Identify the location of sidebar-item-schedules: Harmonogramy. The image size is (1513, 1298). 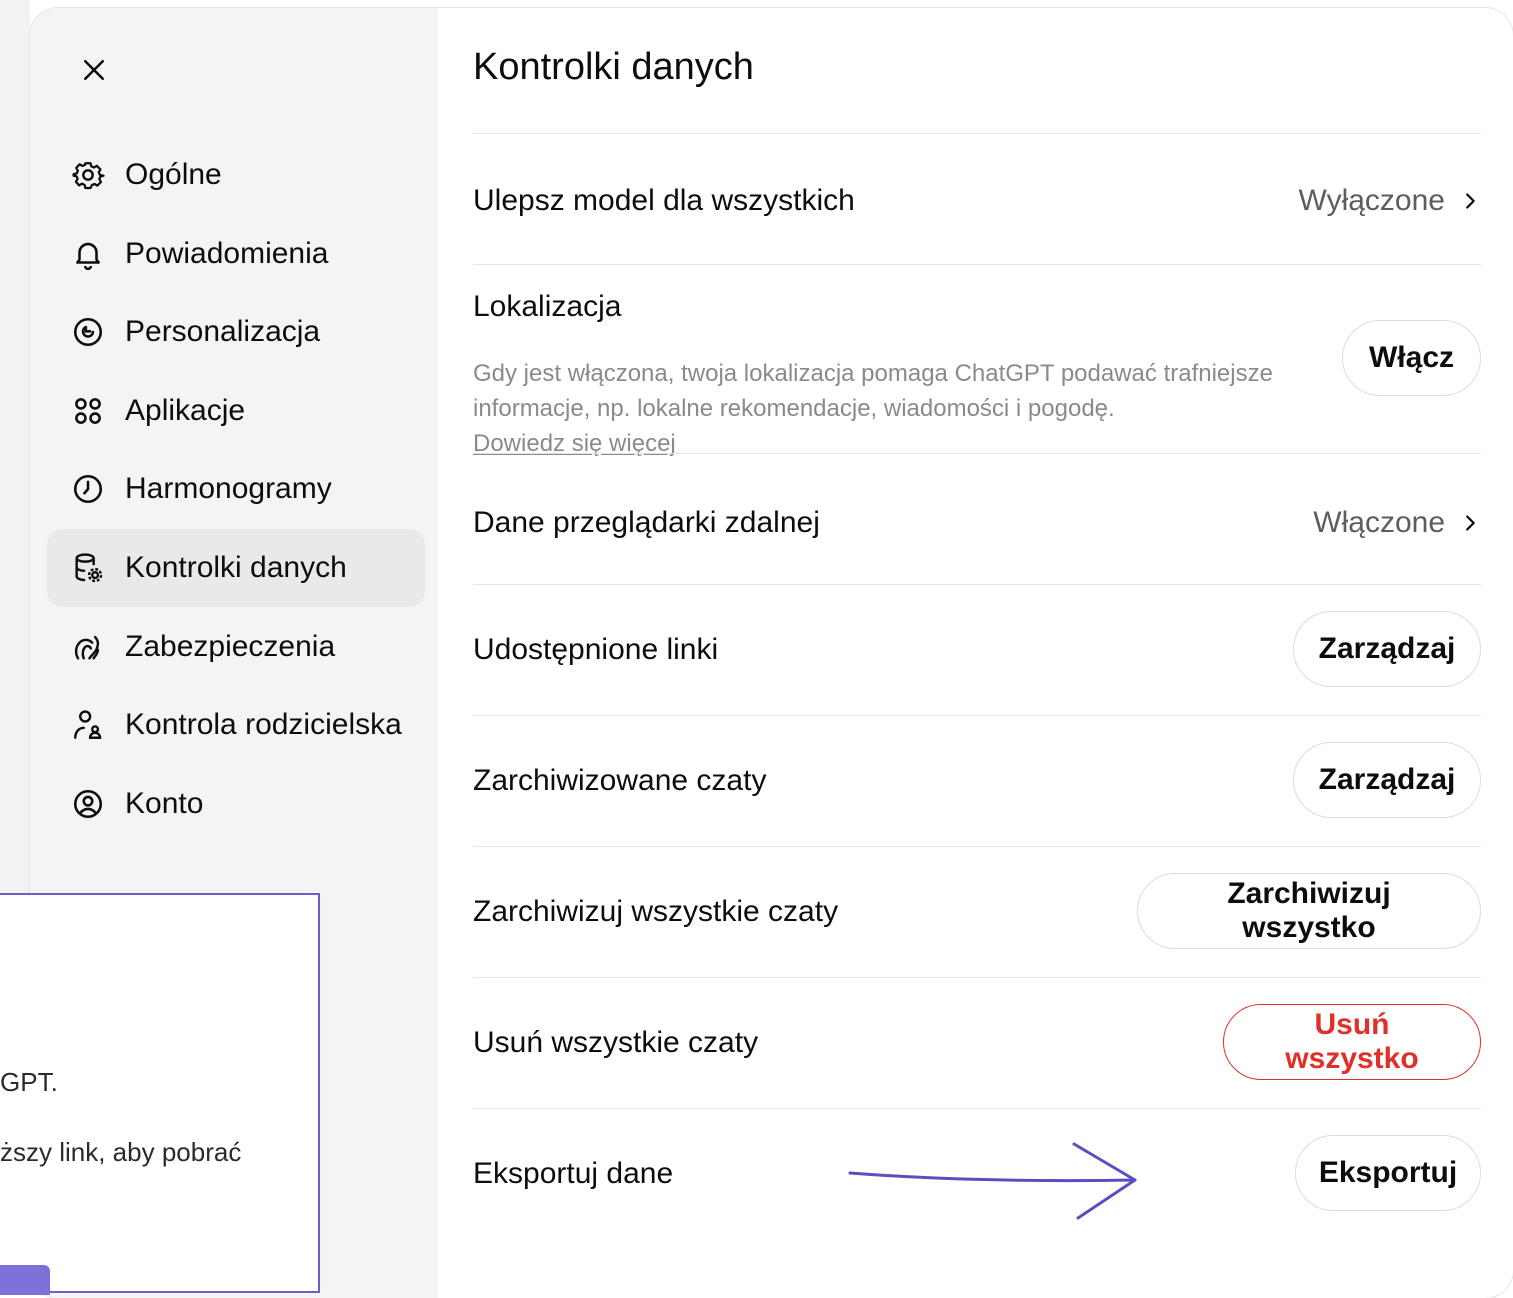
(236, 489).